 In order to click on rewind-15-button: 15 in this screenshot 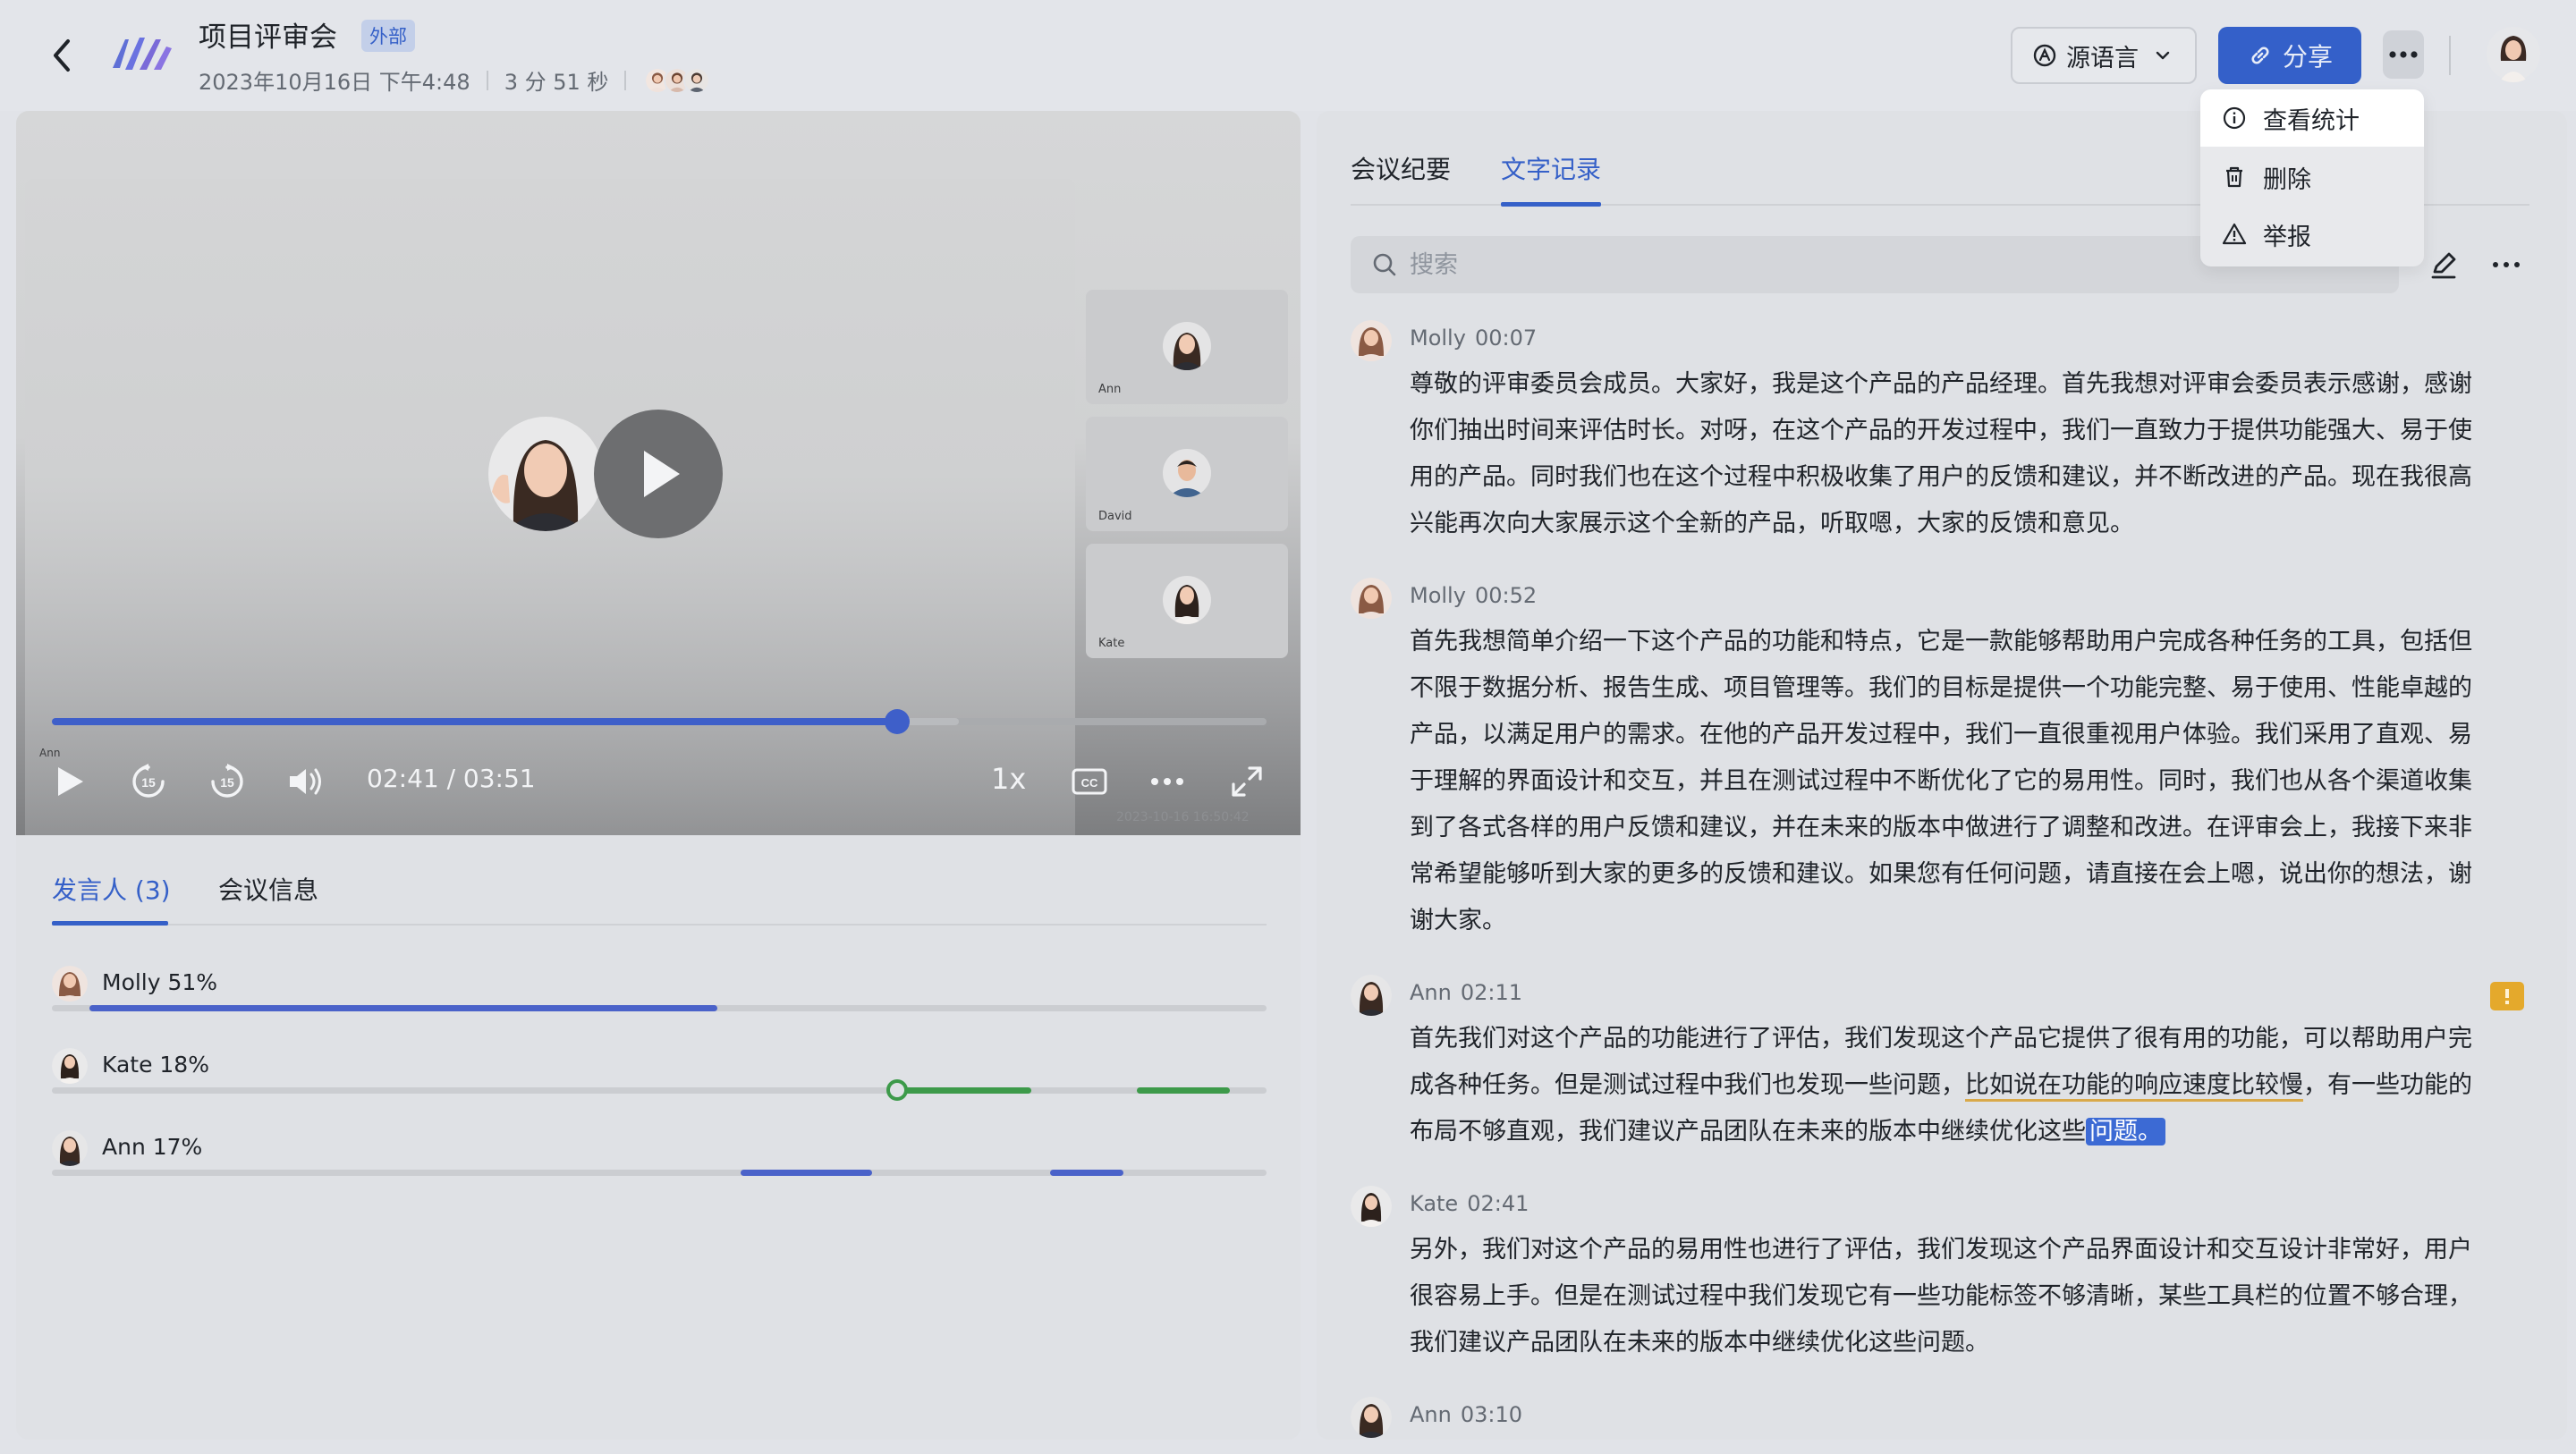, I will do `click(148, 781)`.